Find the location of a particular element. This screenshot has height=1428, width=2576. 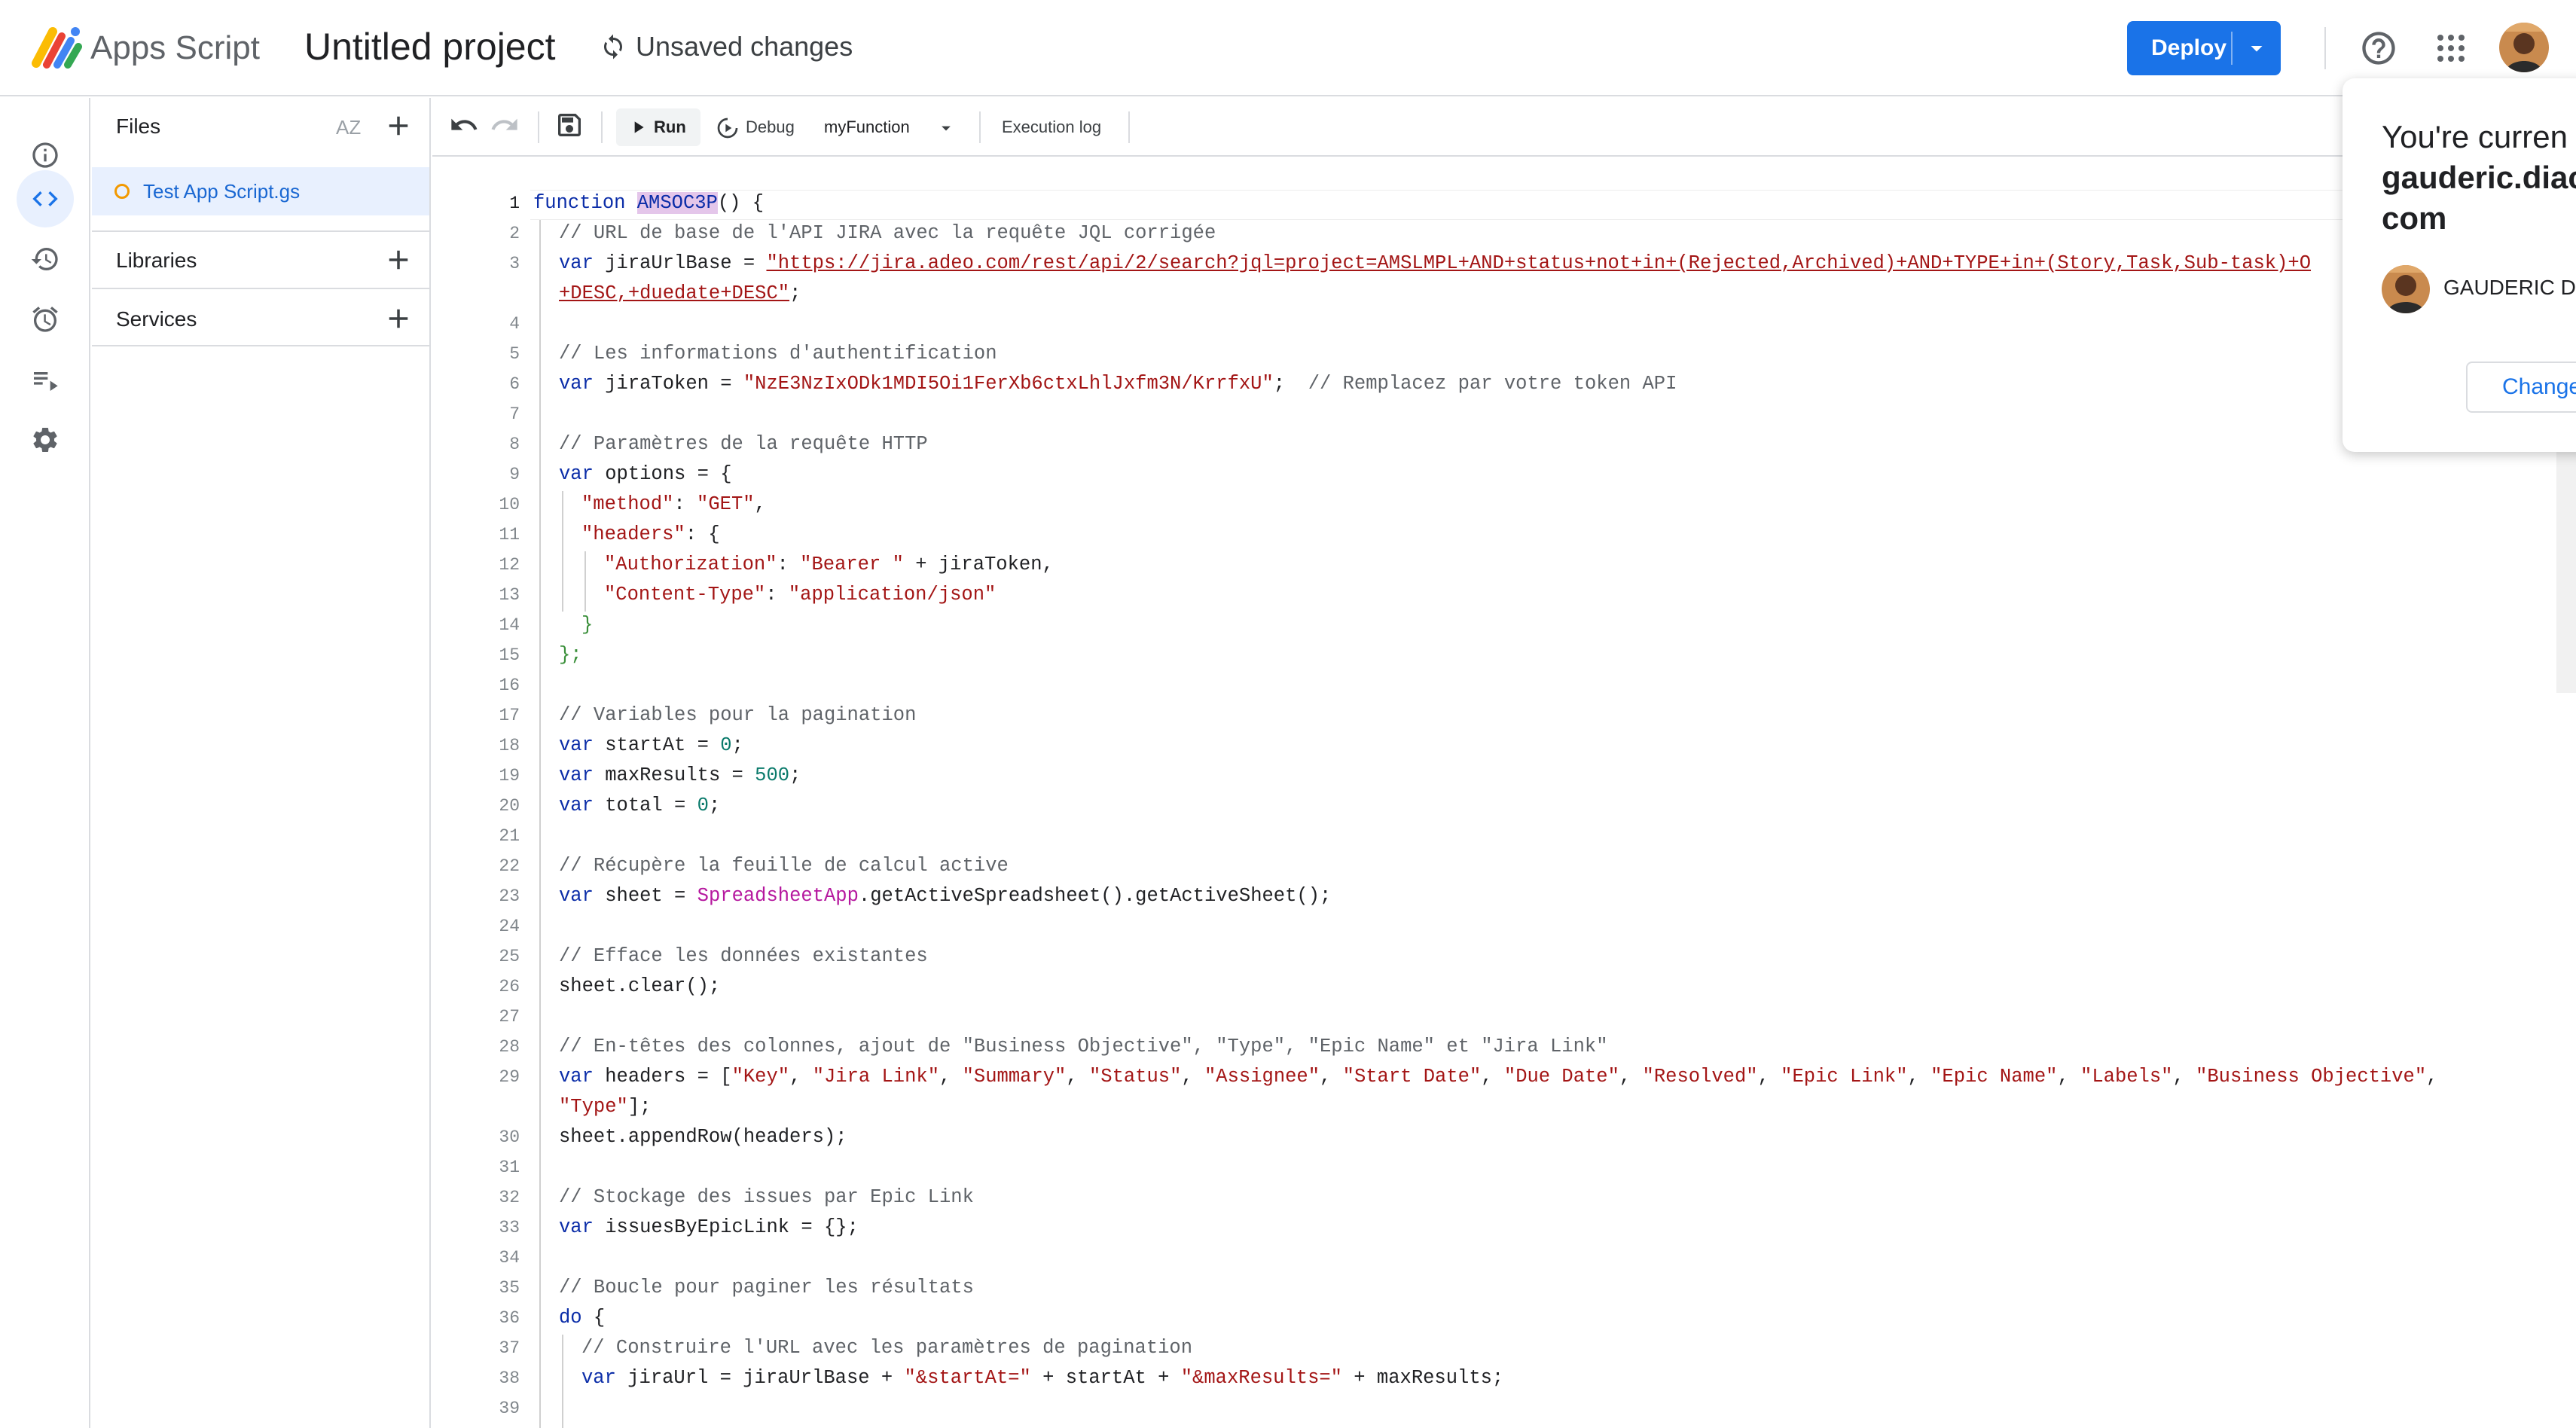

code-icon is located at coordinates (45, 198).